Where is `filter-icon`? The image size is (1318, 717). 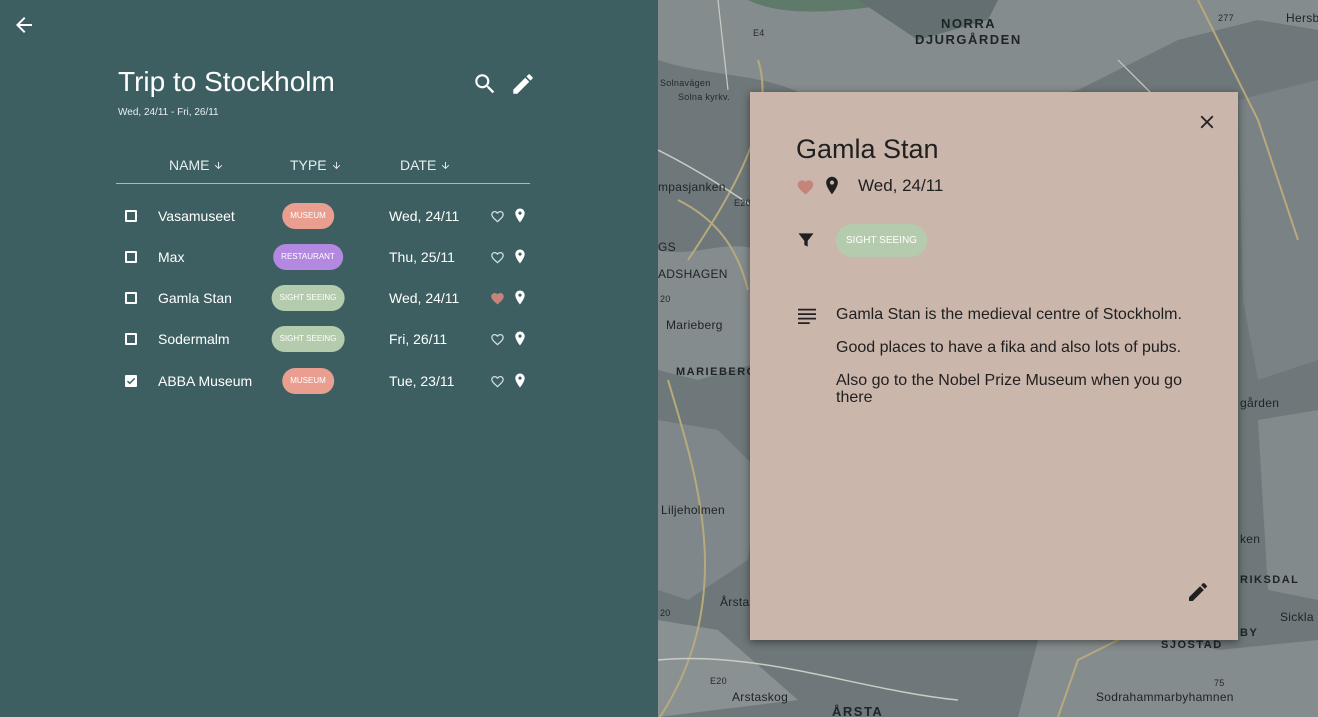
filter-icon is located at coordinates (806, 240).